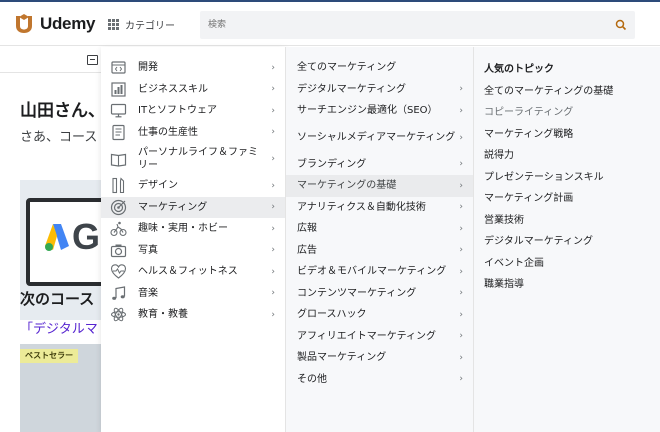 This screenshot has width=660, height=432. Describe the element at coordinates (118, 315) in the screenshot. I see `atom-icon` at that location.